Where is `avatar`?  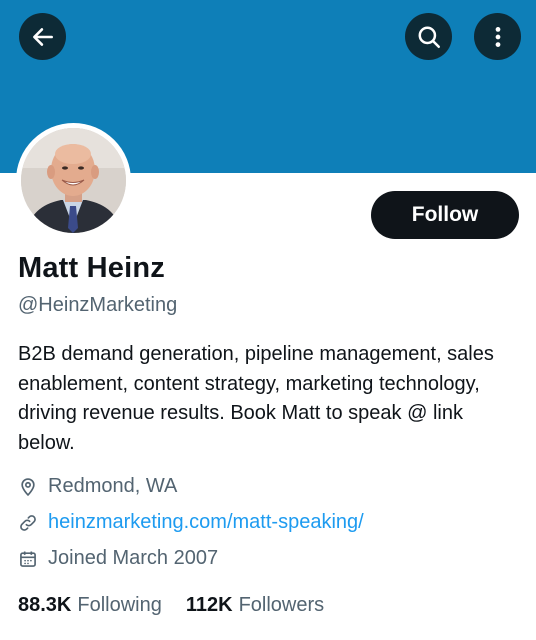
avatar is located at coordinates (73, 180).